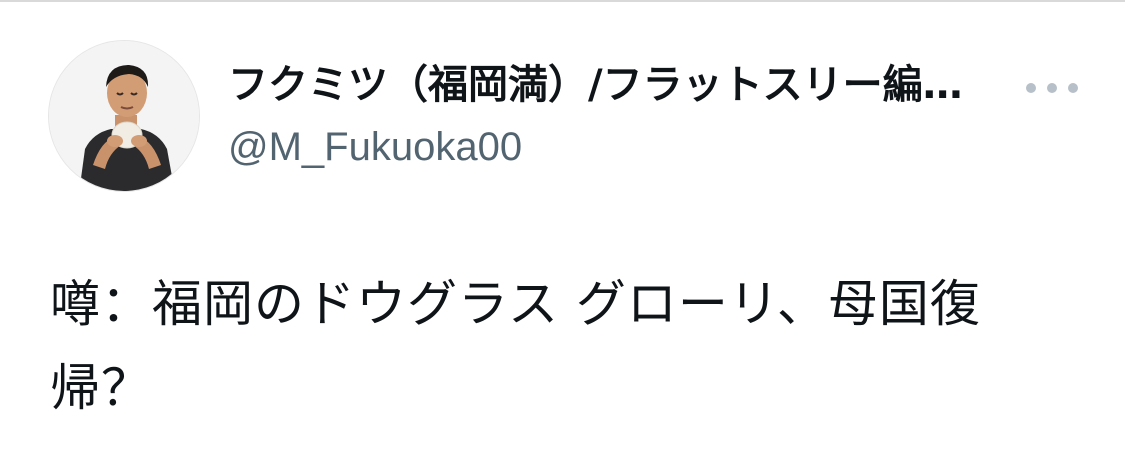 Image resolution: width=1125 pixels, height=455 pixels. Describe the element at coordinates (562, 1) in the screenshot. I see `top-divider` at that location.